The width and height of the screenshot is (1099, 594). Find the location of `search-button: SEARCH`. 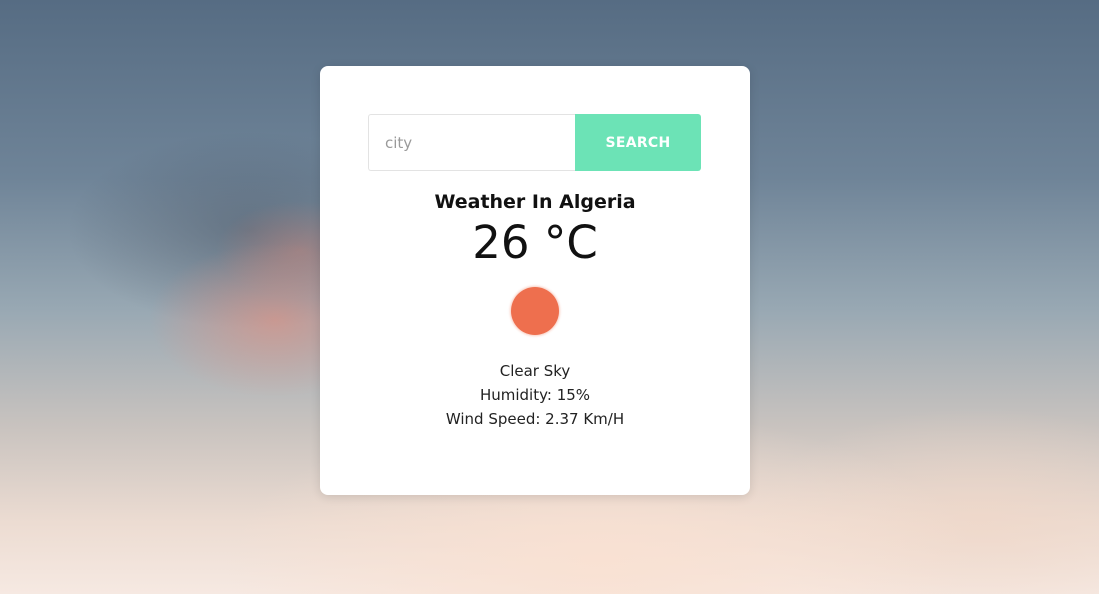

search-button: SEARCH is located at coordinates (638, 142).